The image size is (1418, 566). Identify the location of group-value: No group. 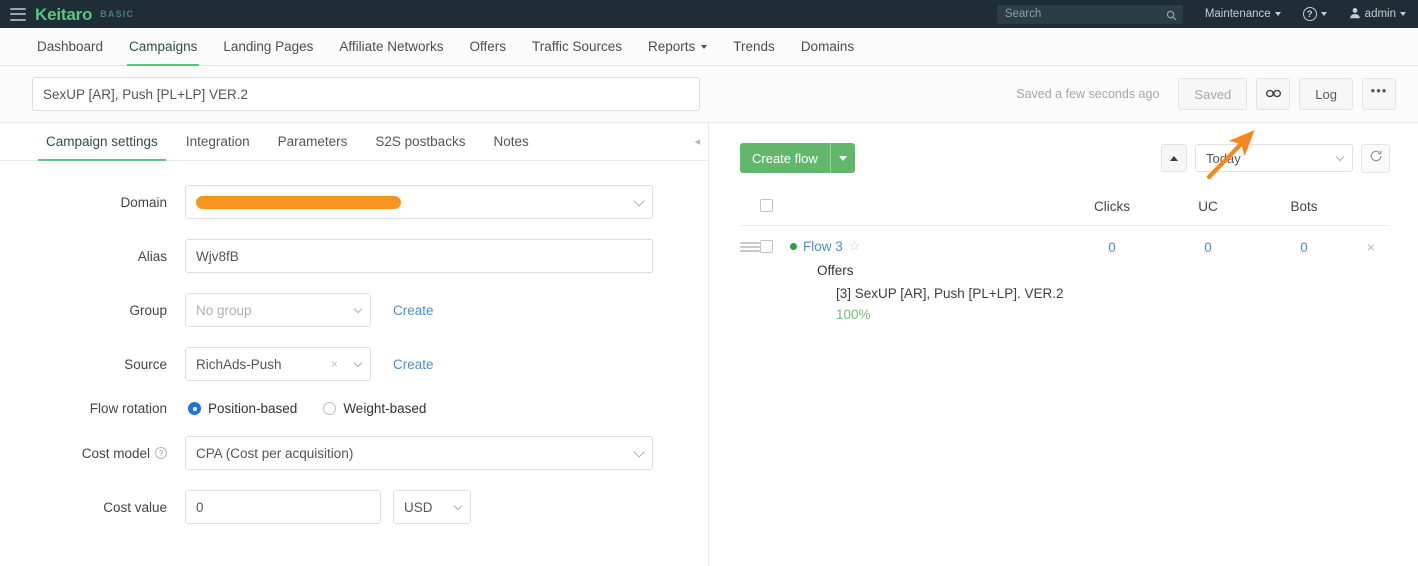
(224, 310).